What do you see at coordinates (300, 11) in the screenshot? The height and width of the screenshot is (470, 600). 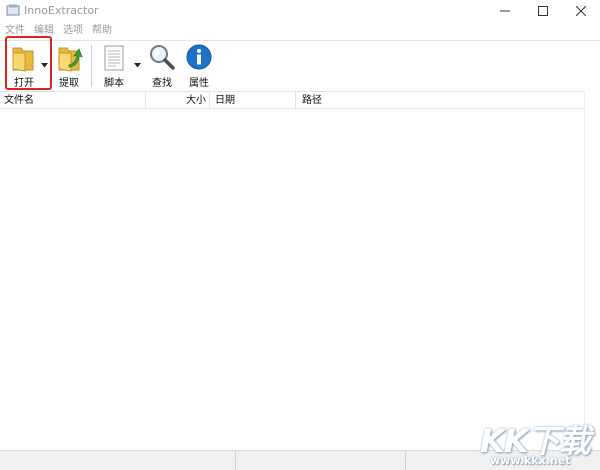 I see `title-bar: InnoExtractor` at bounding box center [300, 11].